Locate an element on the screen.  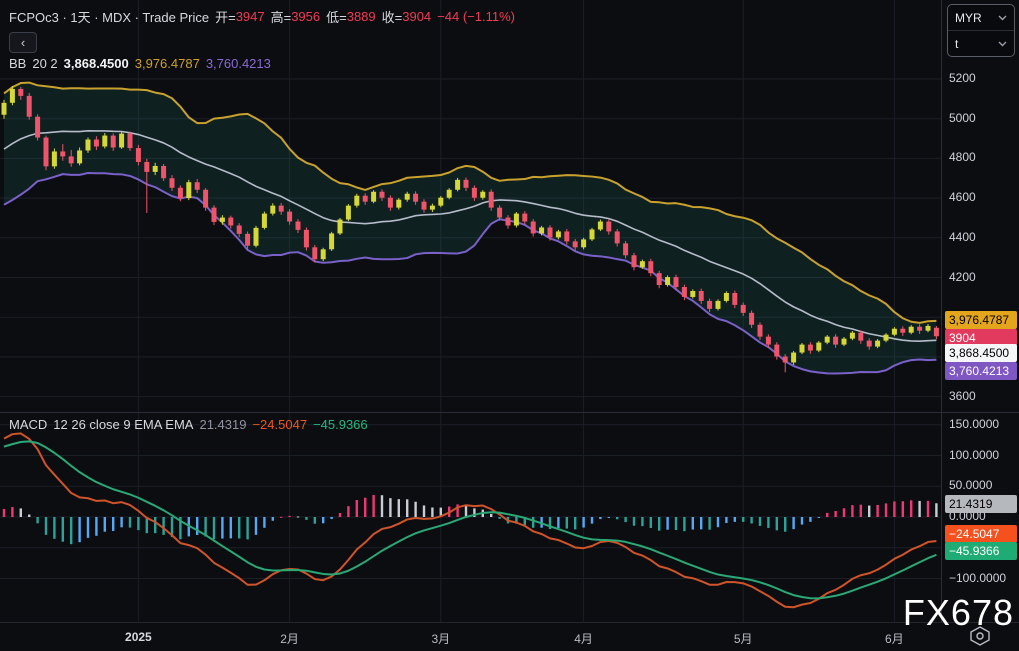
time-axis-label: 2月 is located at coordinates (289, 638).